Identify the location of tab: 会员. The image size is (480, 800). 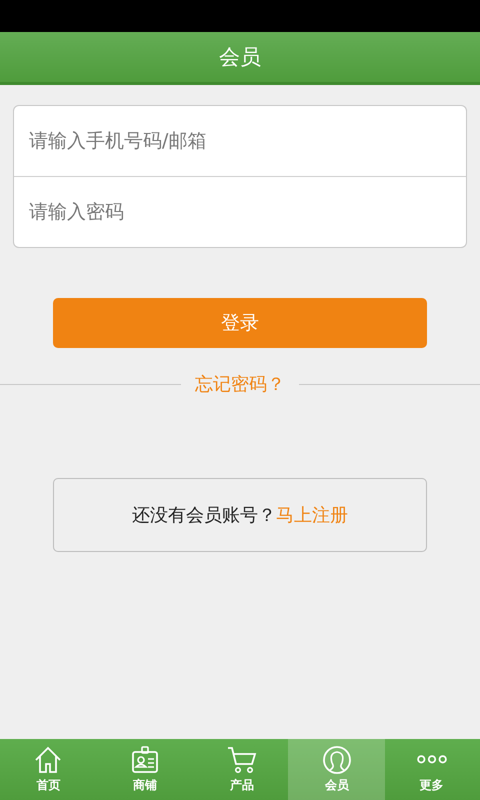
(337, 769).